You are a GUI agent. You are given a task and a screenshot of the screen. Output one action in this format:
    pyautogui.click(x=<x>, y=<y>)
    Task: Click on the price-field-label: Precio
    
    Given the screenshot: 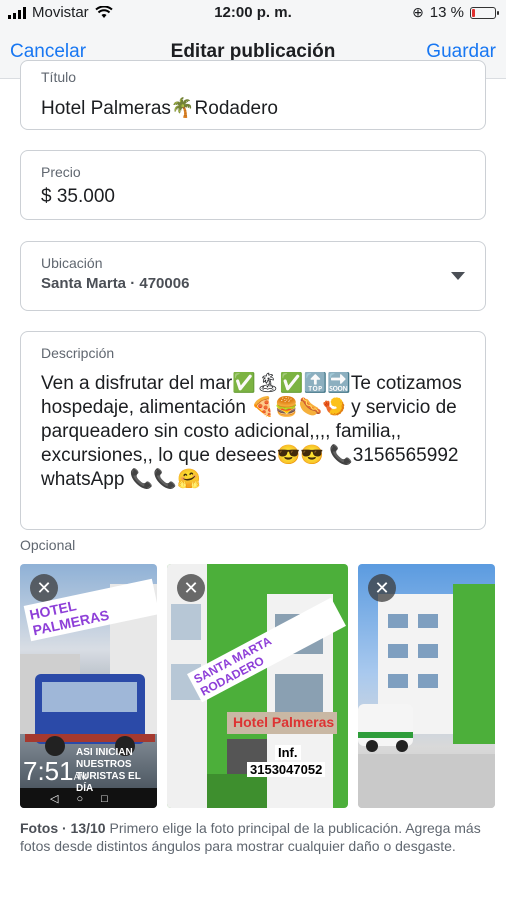 What is the action you would take?
    pyautogui.click(x=61, y=172)
    